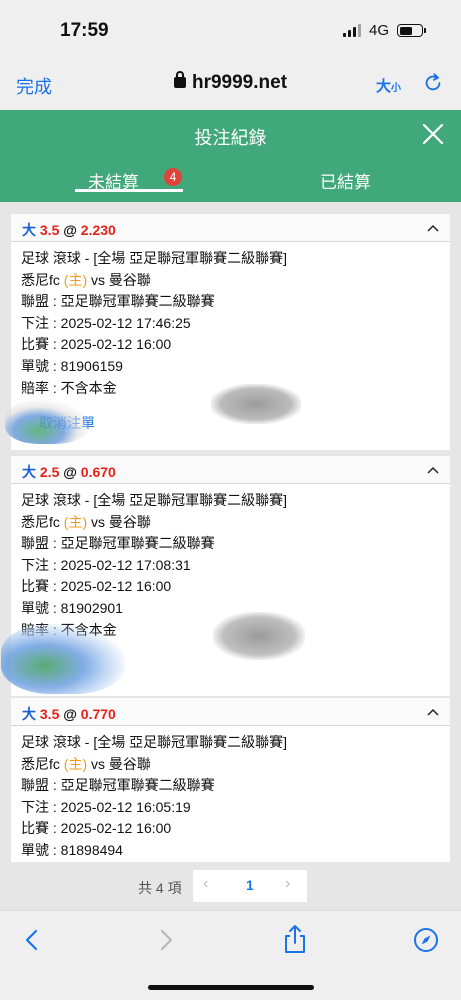 Image resolution: width=461 pixels, height=1000 pixels. What do you see at coordinates (106, 564) in the screenshot?
I see `bet-time: 下注 : 2025-02-12 17:08:31` at bounding box center [106, 564].